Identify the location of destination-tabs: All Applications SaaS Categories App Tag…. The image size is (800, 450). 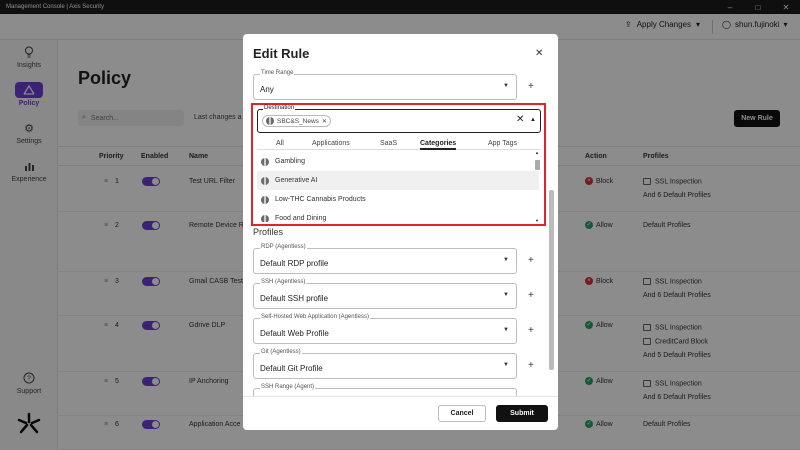
(399, 144).